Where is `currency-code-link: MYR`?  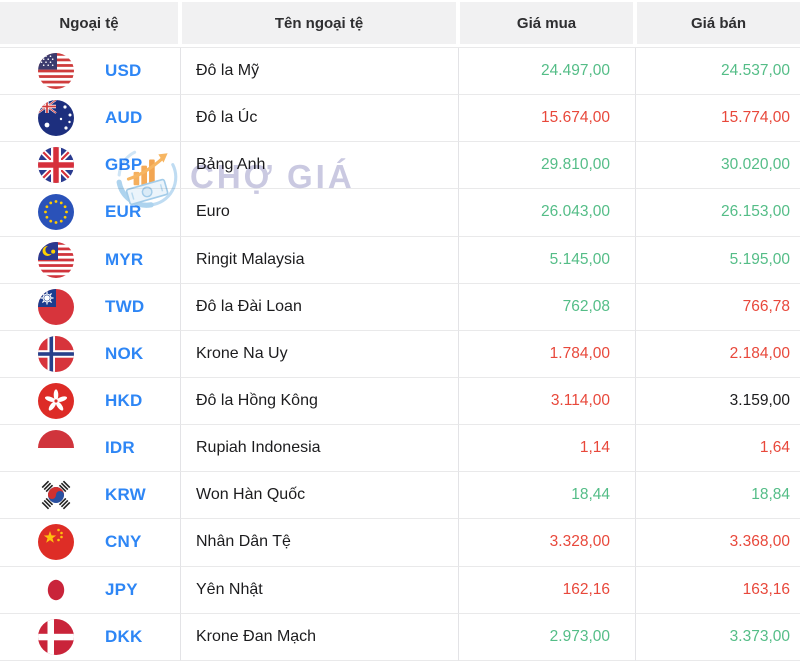
currency-code-link: MYR is located at coordinates (124, 260).